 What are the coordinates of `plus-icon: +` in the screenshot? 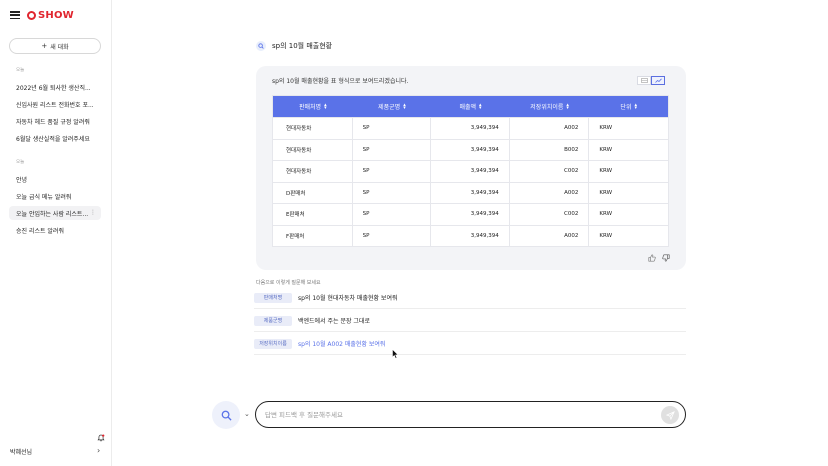 It's located at (44, 46).